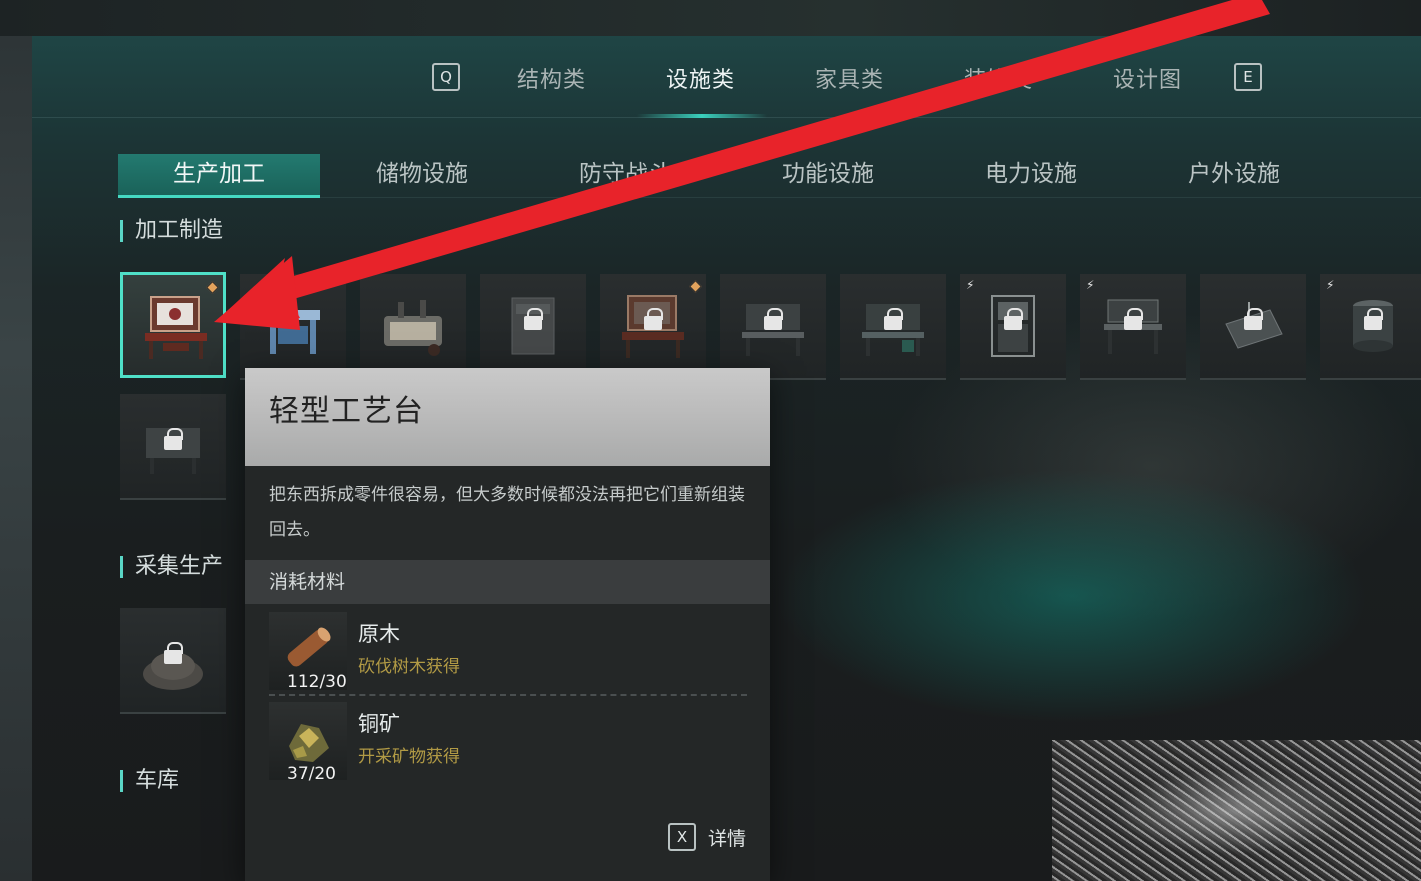 This screenshot has width=1421, height=881. Describe the element at coordinates (317, 682) in the screenshot. I see `material-count: 112/30` at that location.